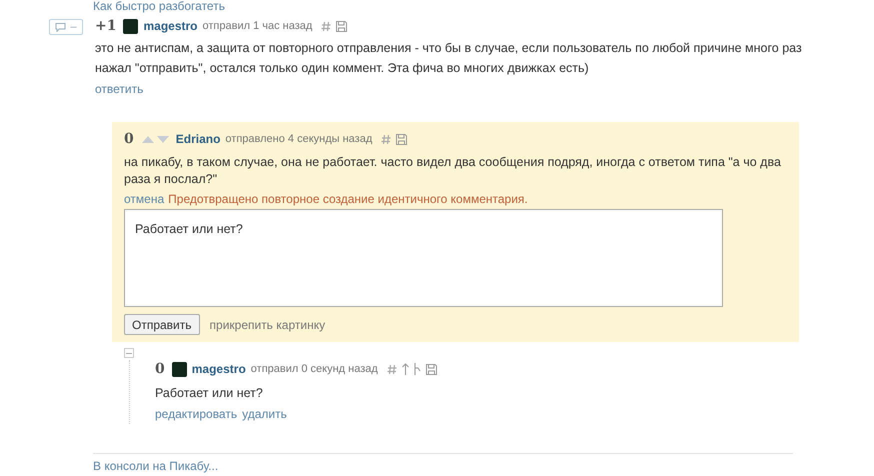 This screenshot has height=476, width=874. Describe the element at coordinates (119, 89) in the screenshot. I see `reply-link: ответить` at that location.